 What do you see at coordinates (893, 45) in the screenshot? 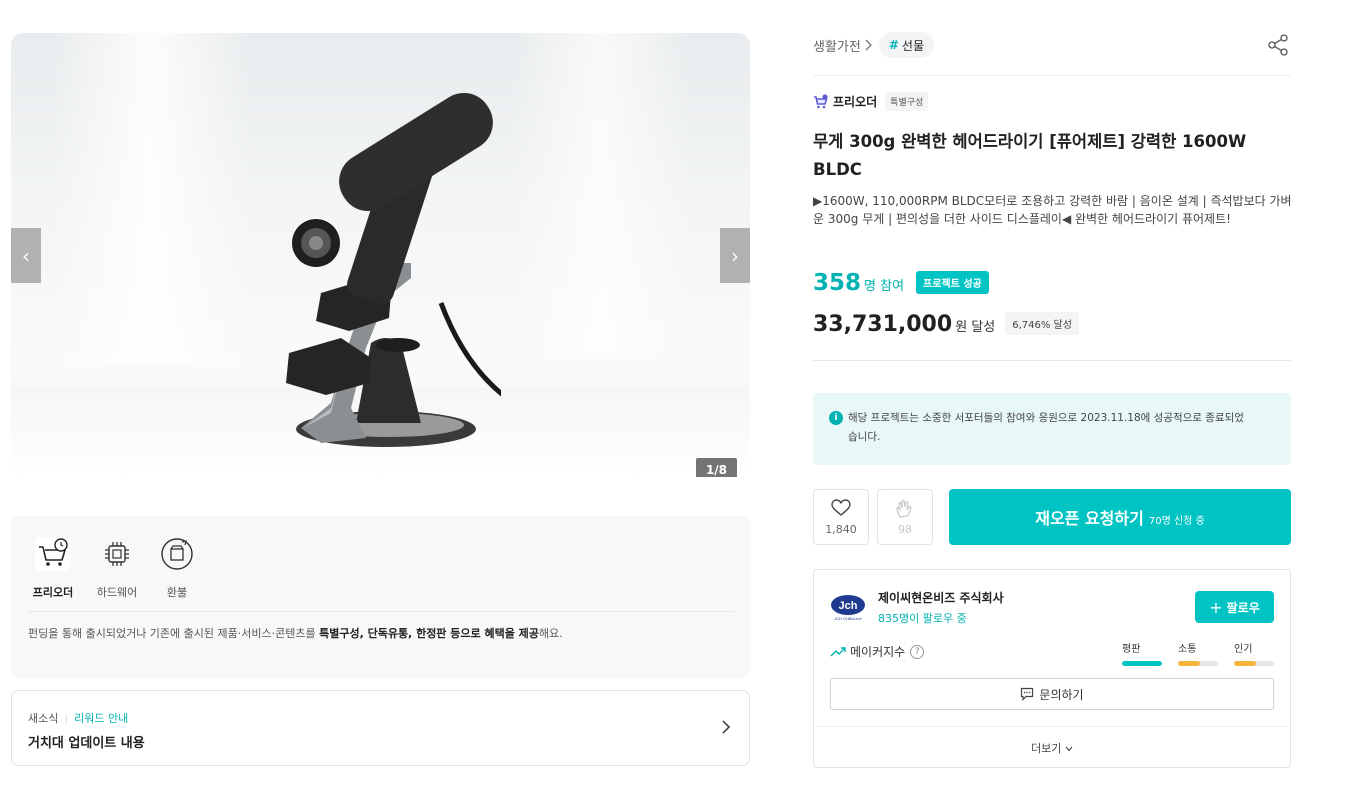
I see `hash-icon: #` at bounding box center [893, 45].